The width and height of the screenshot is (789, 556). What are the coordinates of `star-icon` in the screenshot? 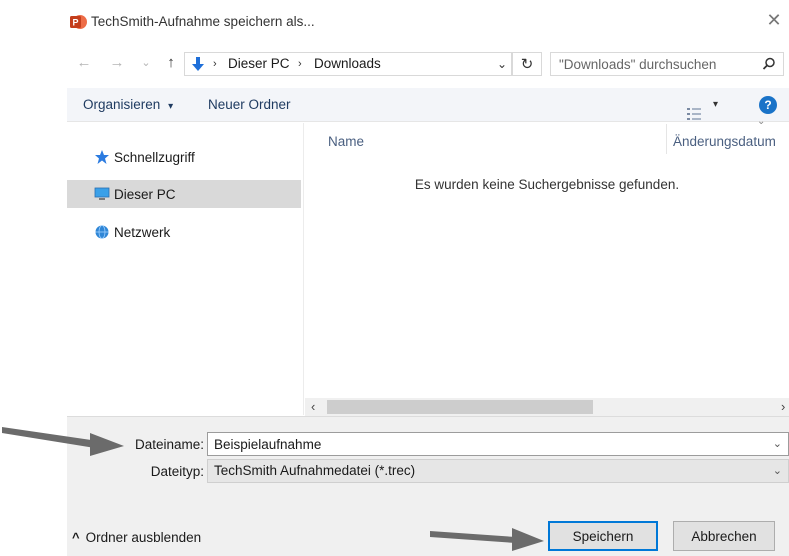 It's located at (102, 157).